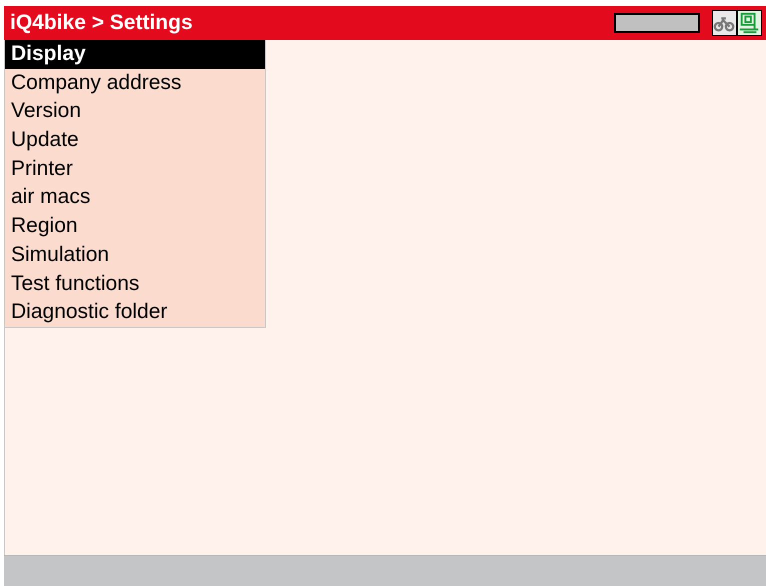  What do you see at coordinates (135, 255) in the screenshot?
I see `menu-item: Simulation` at bounding box center [135, 255].